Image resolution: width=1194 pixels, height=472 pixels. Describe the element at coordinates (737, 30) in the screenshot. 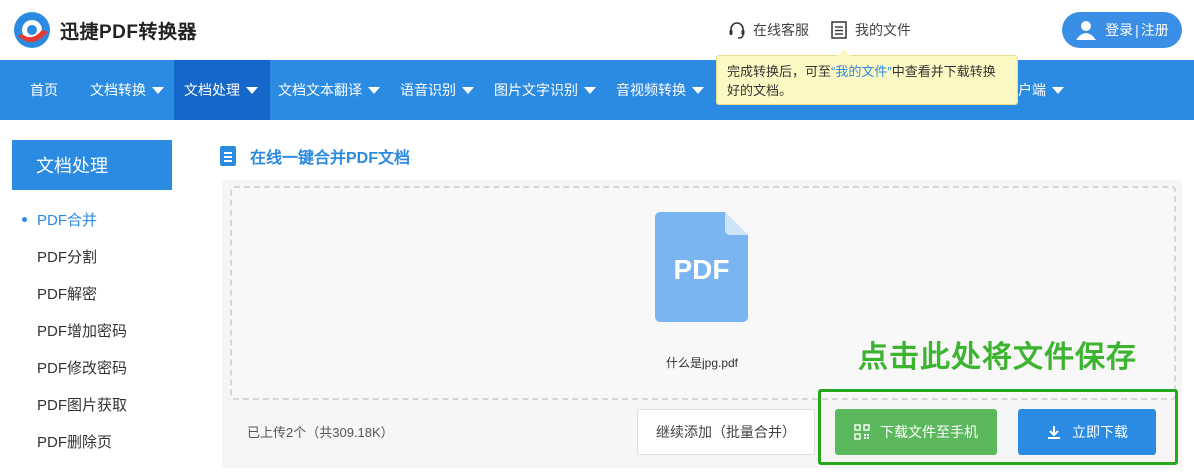

I see `headset-icon` at that location.